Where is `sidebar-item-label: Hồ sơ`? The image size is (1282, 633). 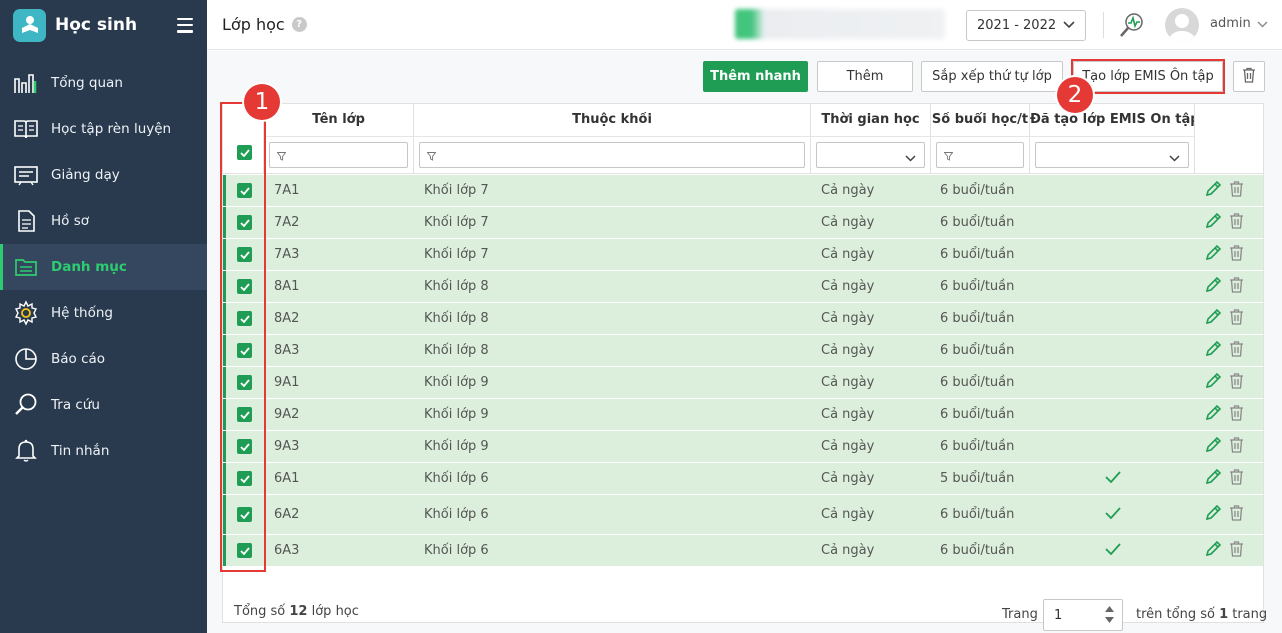 sidebar-item-label: Hồ sơ is located at coordinates (70, 221).